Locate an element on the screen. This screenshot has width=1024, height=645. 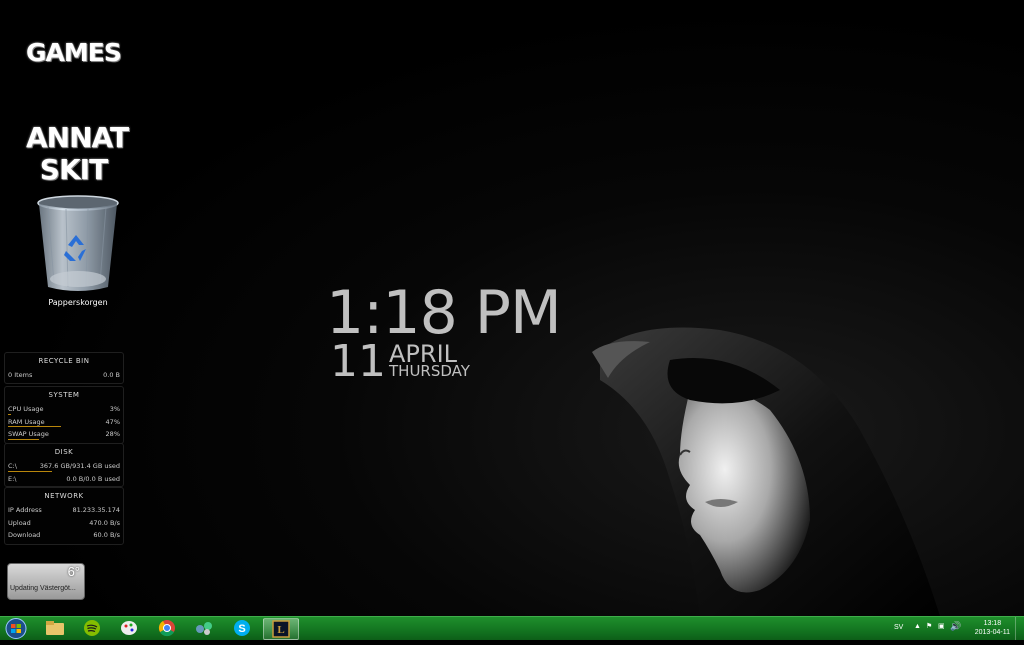
taskbar: S L SV ▲ ⚑ ▣ 🔊 13:18 2013-04-11 is located at coordinates (512, 628).